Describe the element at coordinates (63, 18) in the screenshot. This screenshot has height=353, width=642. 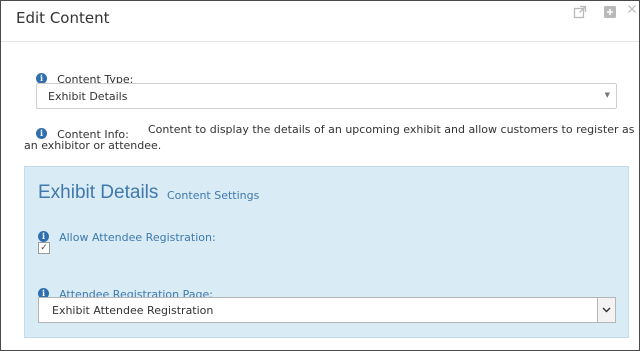
I see `dialog-title: Edit Content` at that location.